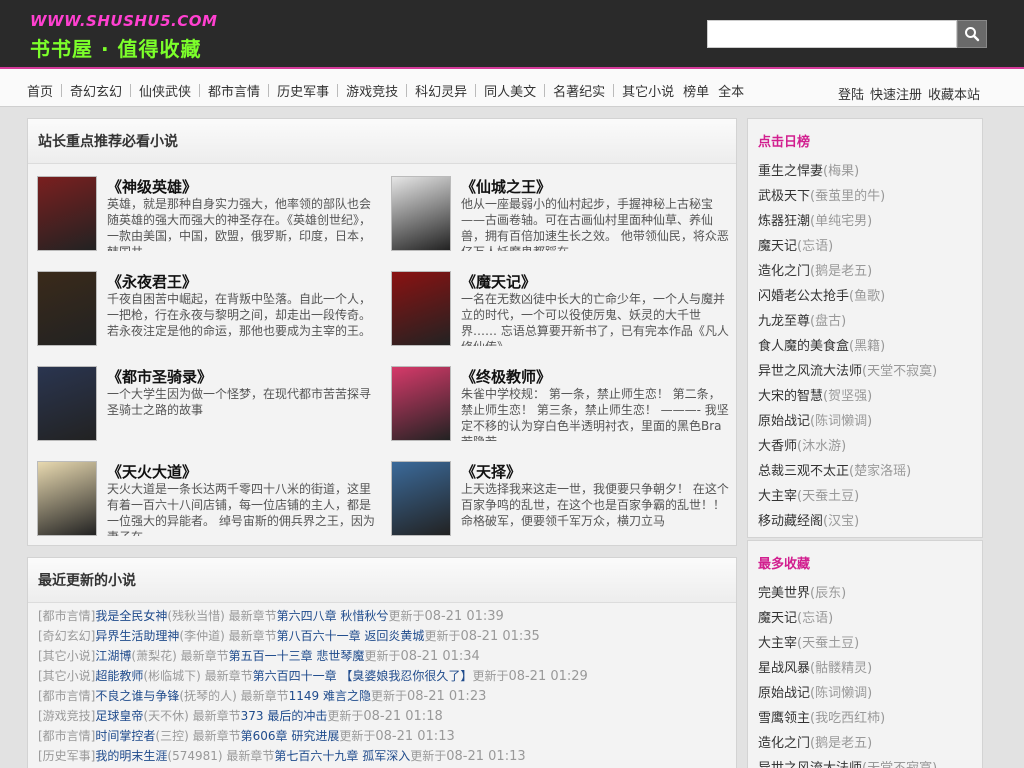 Image resolution: width=1024 pixels, height=768 pixels. What do you see at coordinates (96, 90) in the screenshot?
I see `nav-item: 奇幻玄幻` at bounding box center [96, 90].